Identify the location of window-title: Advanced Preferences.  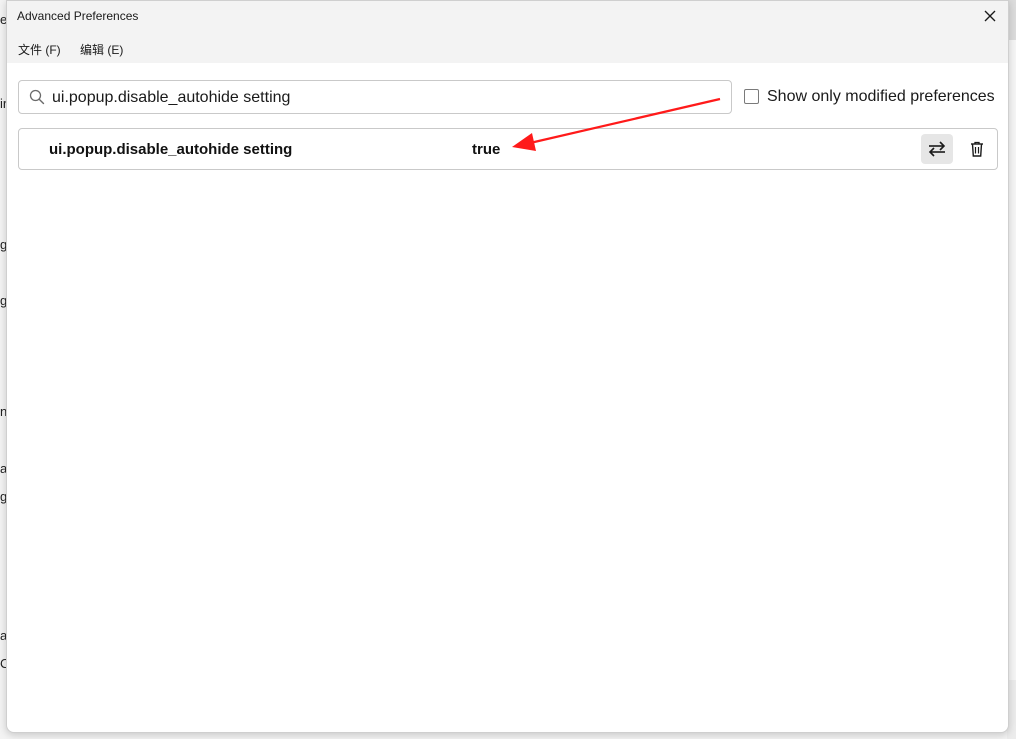
(78, 16).